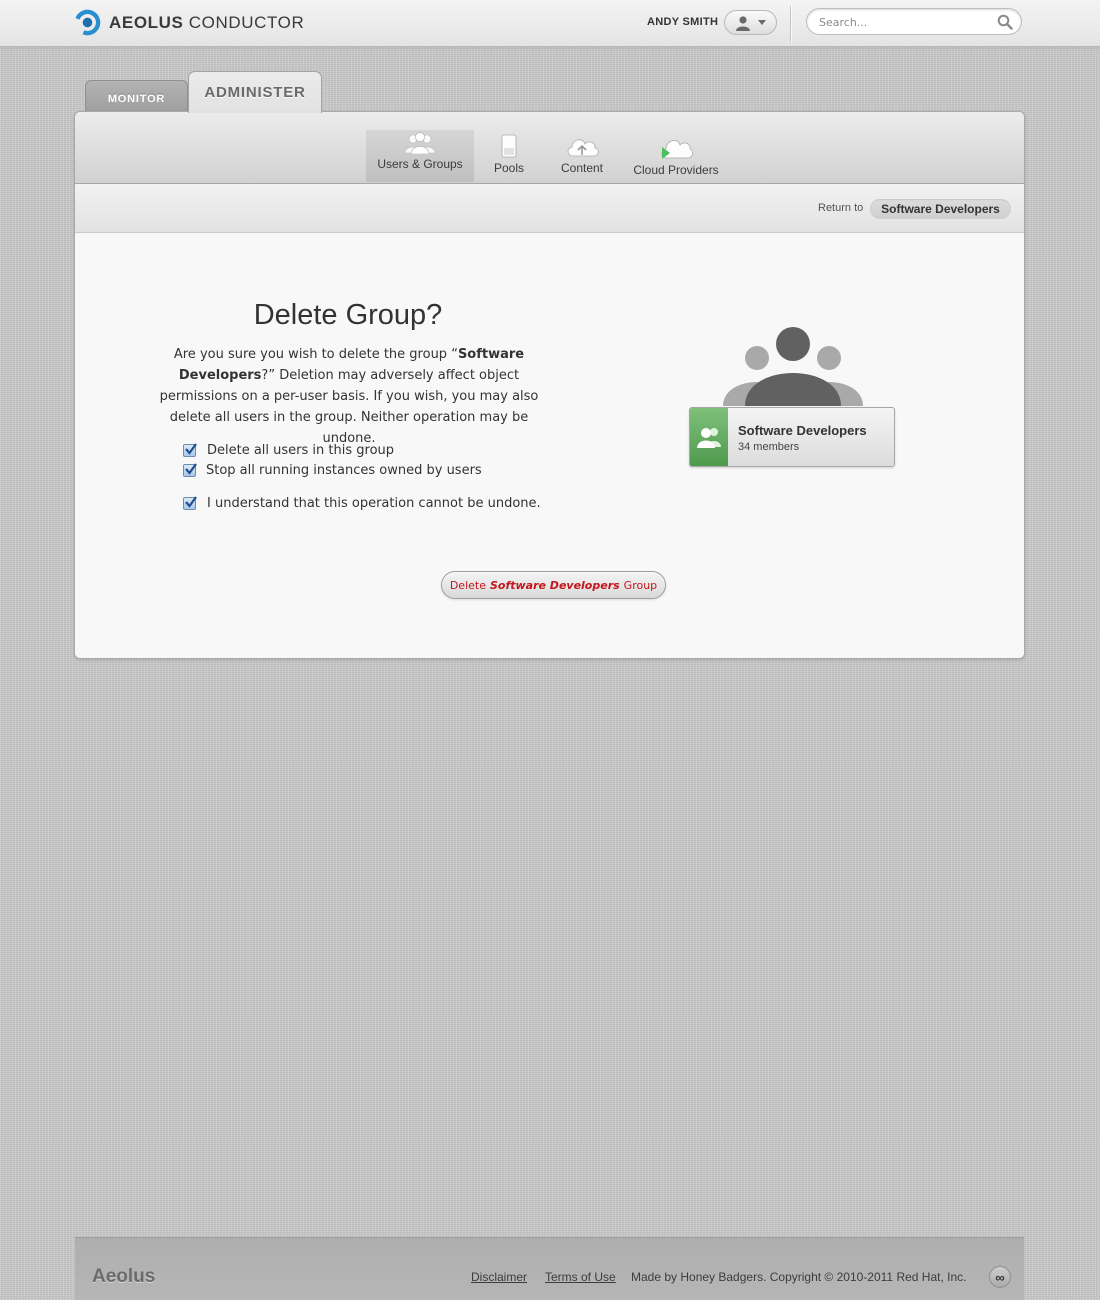  I want to click on cloud-provider-icon, so click(677, 149).